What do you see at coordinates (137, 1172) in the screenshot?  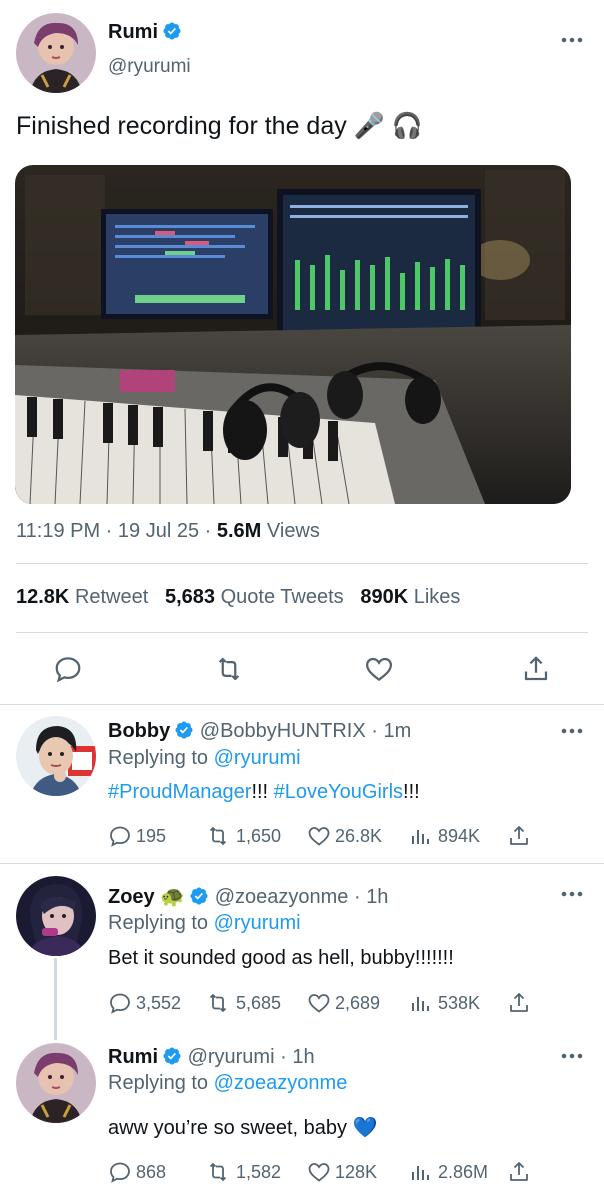 I see `reply-comments: 868` at bounding box center [137, 1172].